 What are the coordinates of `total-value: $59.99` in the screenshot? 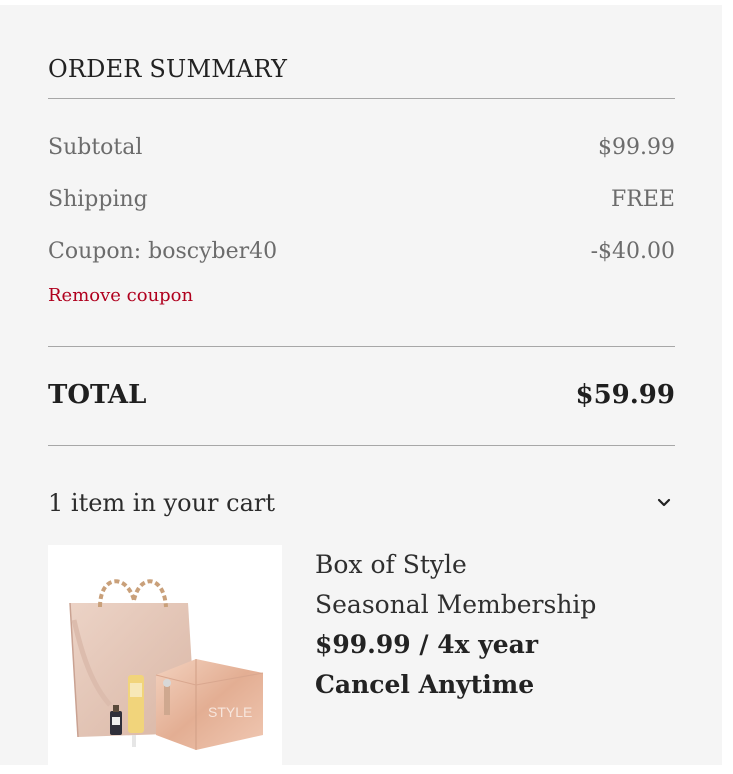 It's located at (625, 395).